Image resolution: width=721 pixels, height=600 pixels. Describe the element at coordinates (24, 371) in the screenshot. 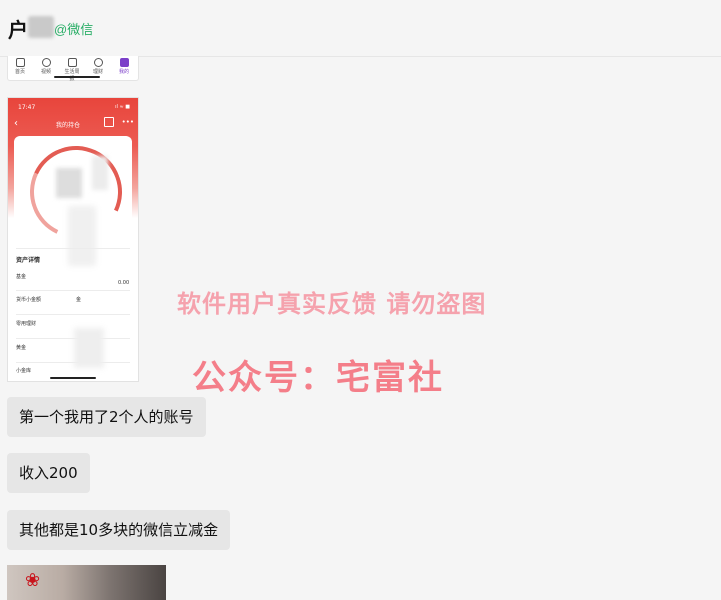

I see `phone-row-label: 小金库` at that location.